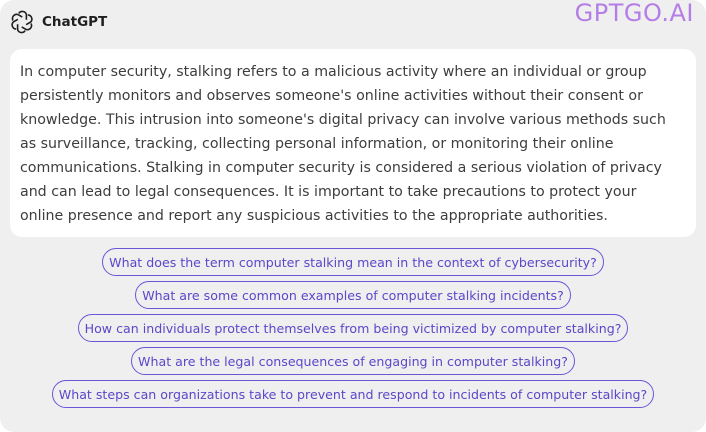 The image size is (706, 432). What do you see at coordinates (634, 13) in the screenshot?
I see `watermark: GPTGO.AI` at bounding box center [634, 13].